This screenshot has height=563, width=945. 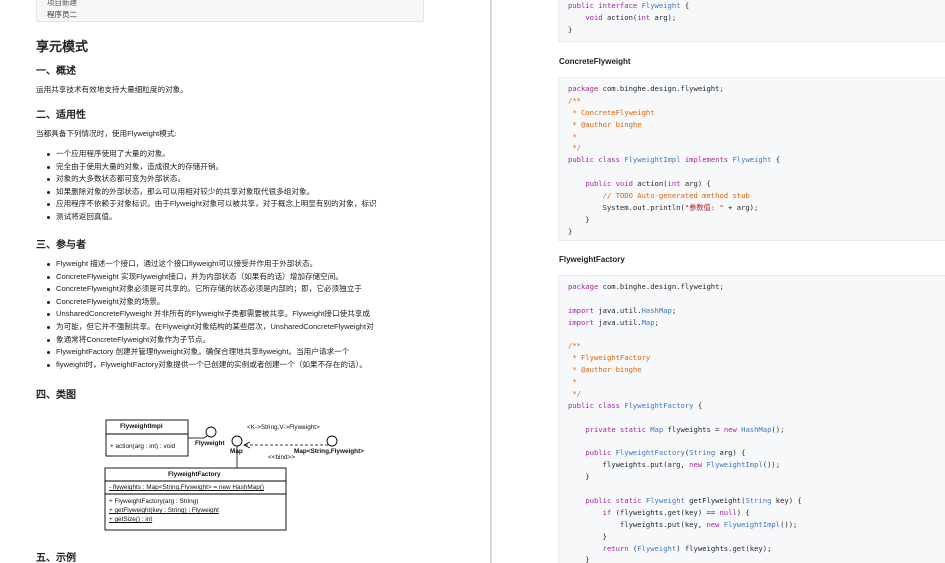 I want to click on code-line: import java.util.HashMap;, so click(x=622, y=310).